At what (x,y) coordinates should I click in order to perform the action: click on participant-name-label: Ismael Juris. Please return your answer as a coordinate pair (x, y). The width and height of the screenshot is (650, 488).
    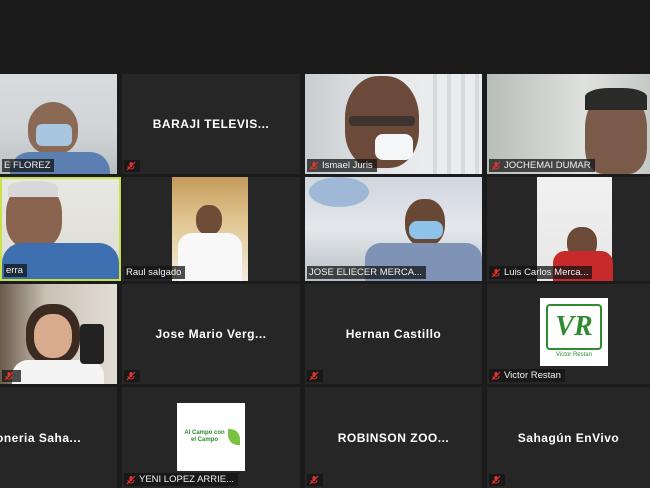
    Looking at the image, I should click on (342, 165).